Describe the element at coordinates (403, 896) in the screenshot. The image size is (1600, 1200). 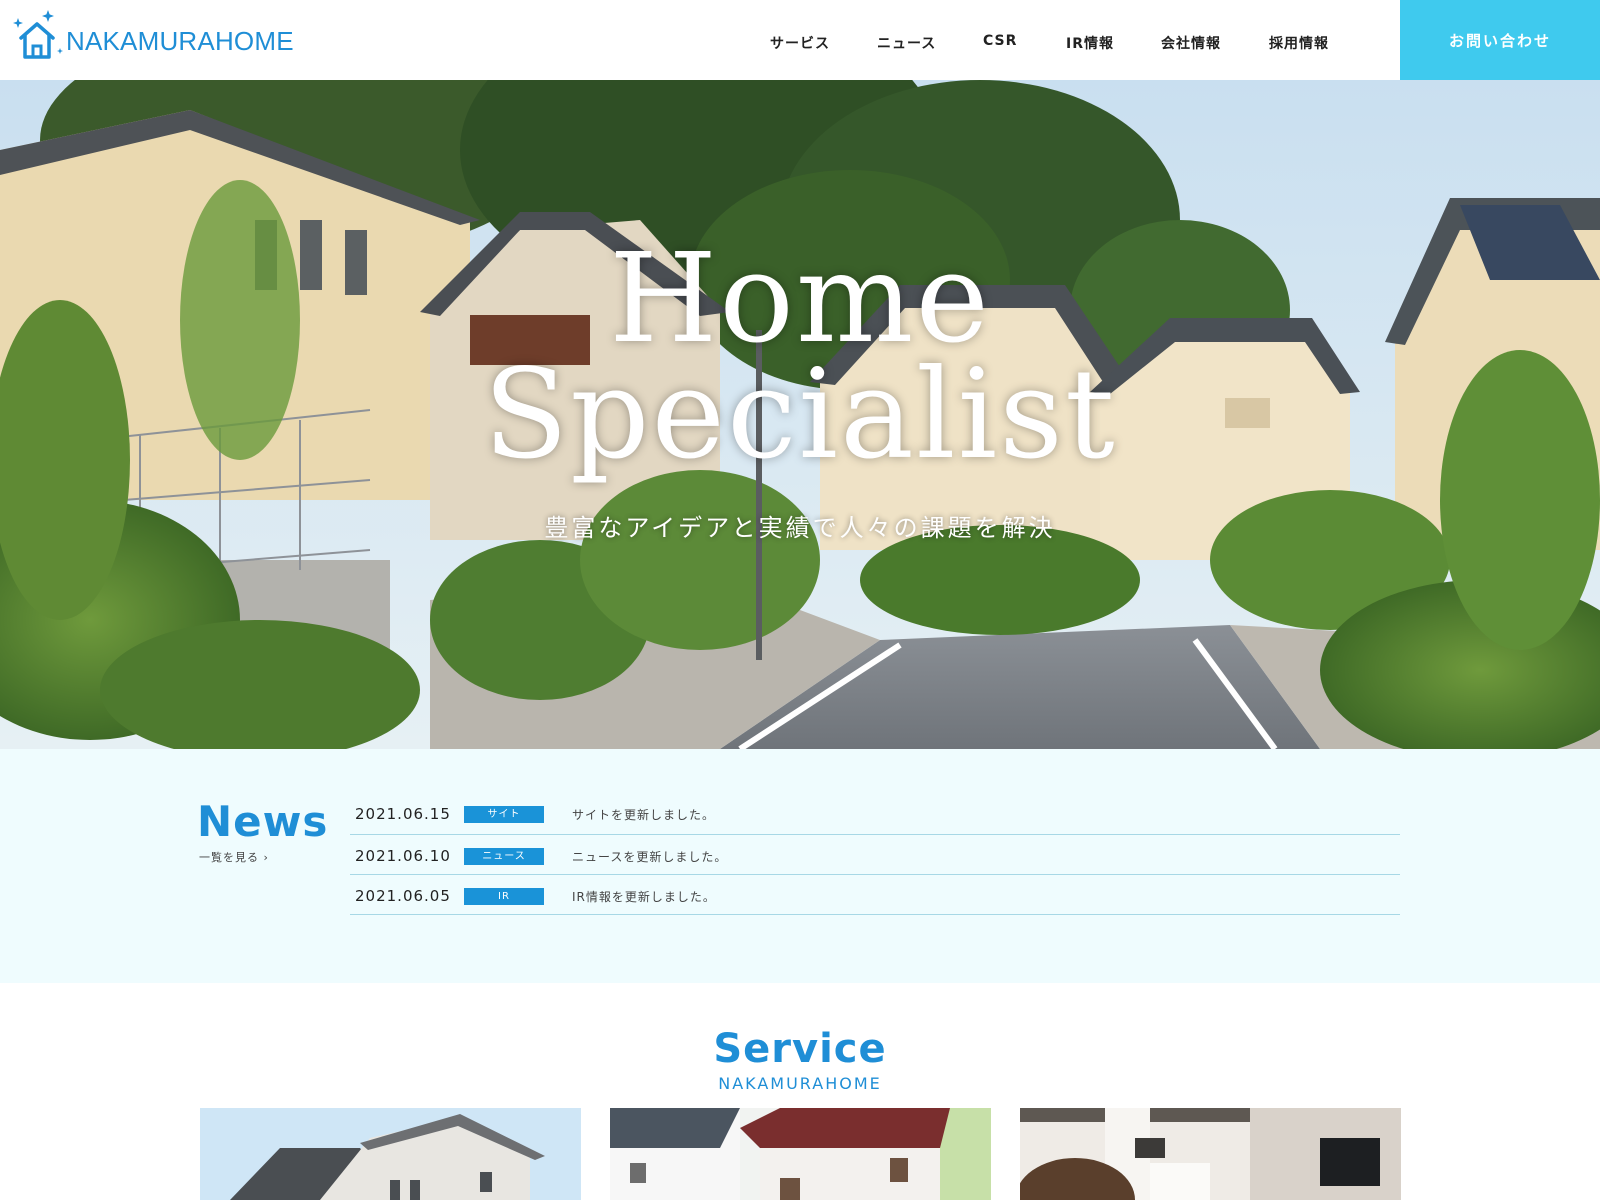
I see `news-date: 2021.06.05` at that location.